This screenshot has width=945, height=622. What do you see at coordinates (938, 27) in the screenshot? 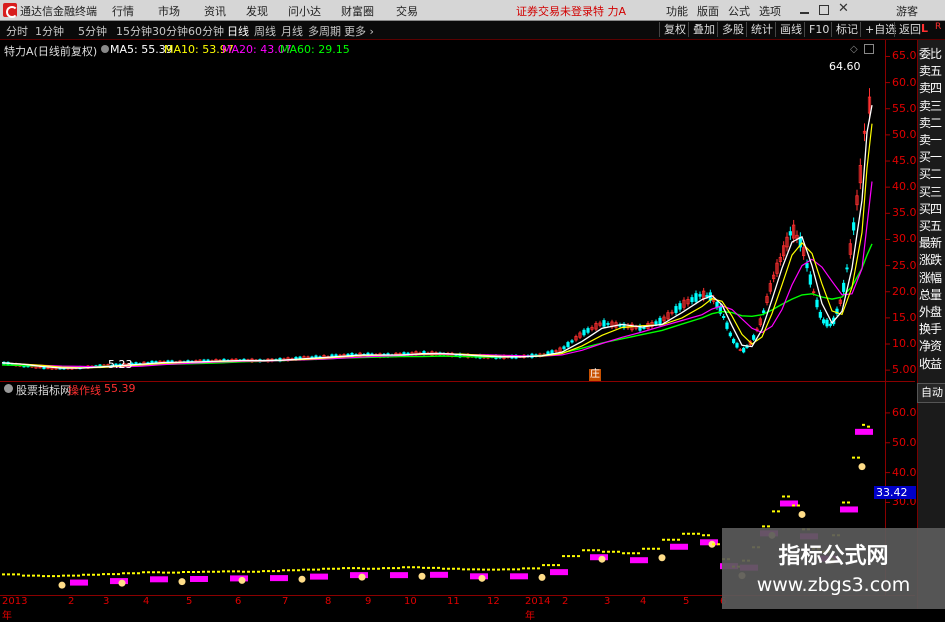
I see `corner-r-label: R` at bounding box center [938, 27].